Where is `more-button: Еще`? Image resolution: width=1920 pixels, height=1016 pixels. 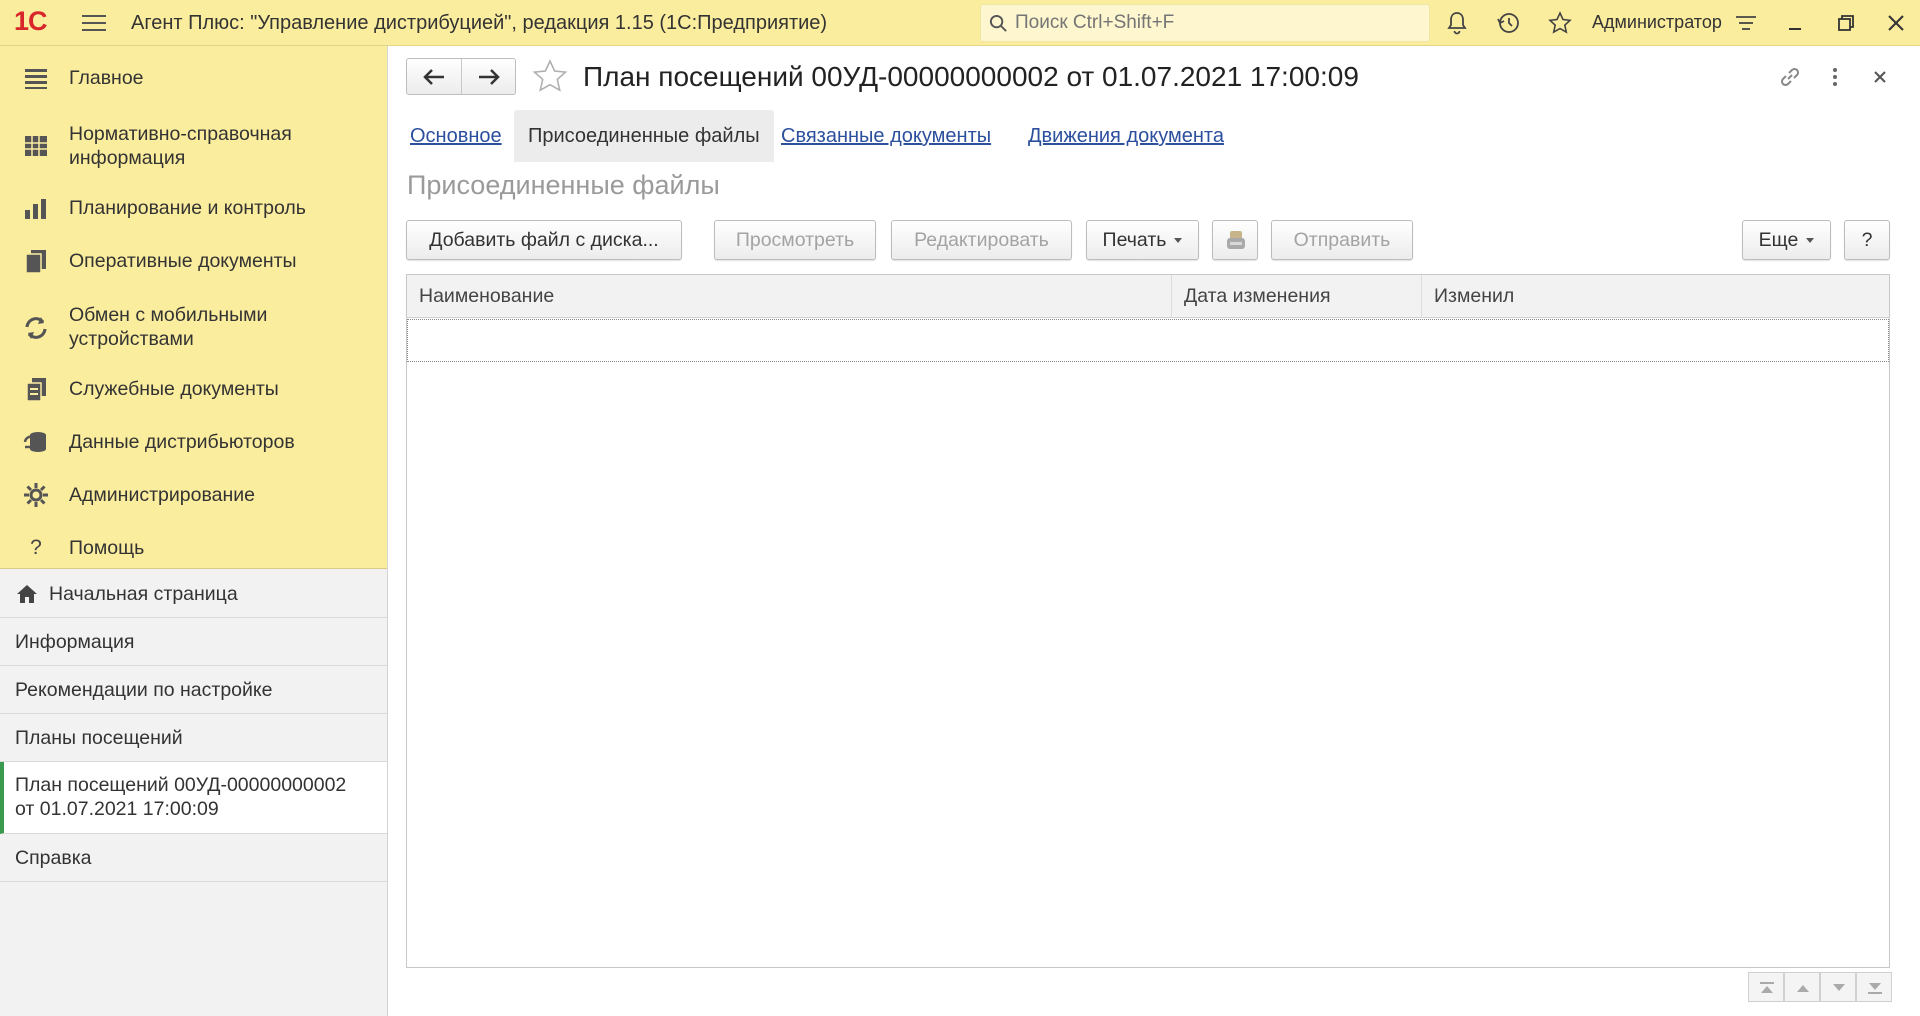
more-button: Еще is located at coordinates (1786, 240).